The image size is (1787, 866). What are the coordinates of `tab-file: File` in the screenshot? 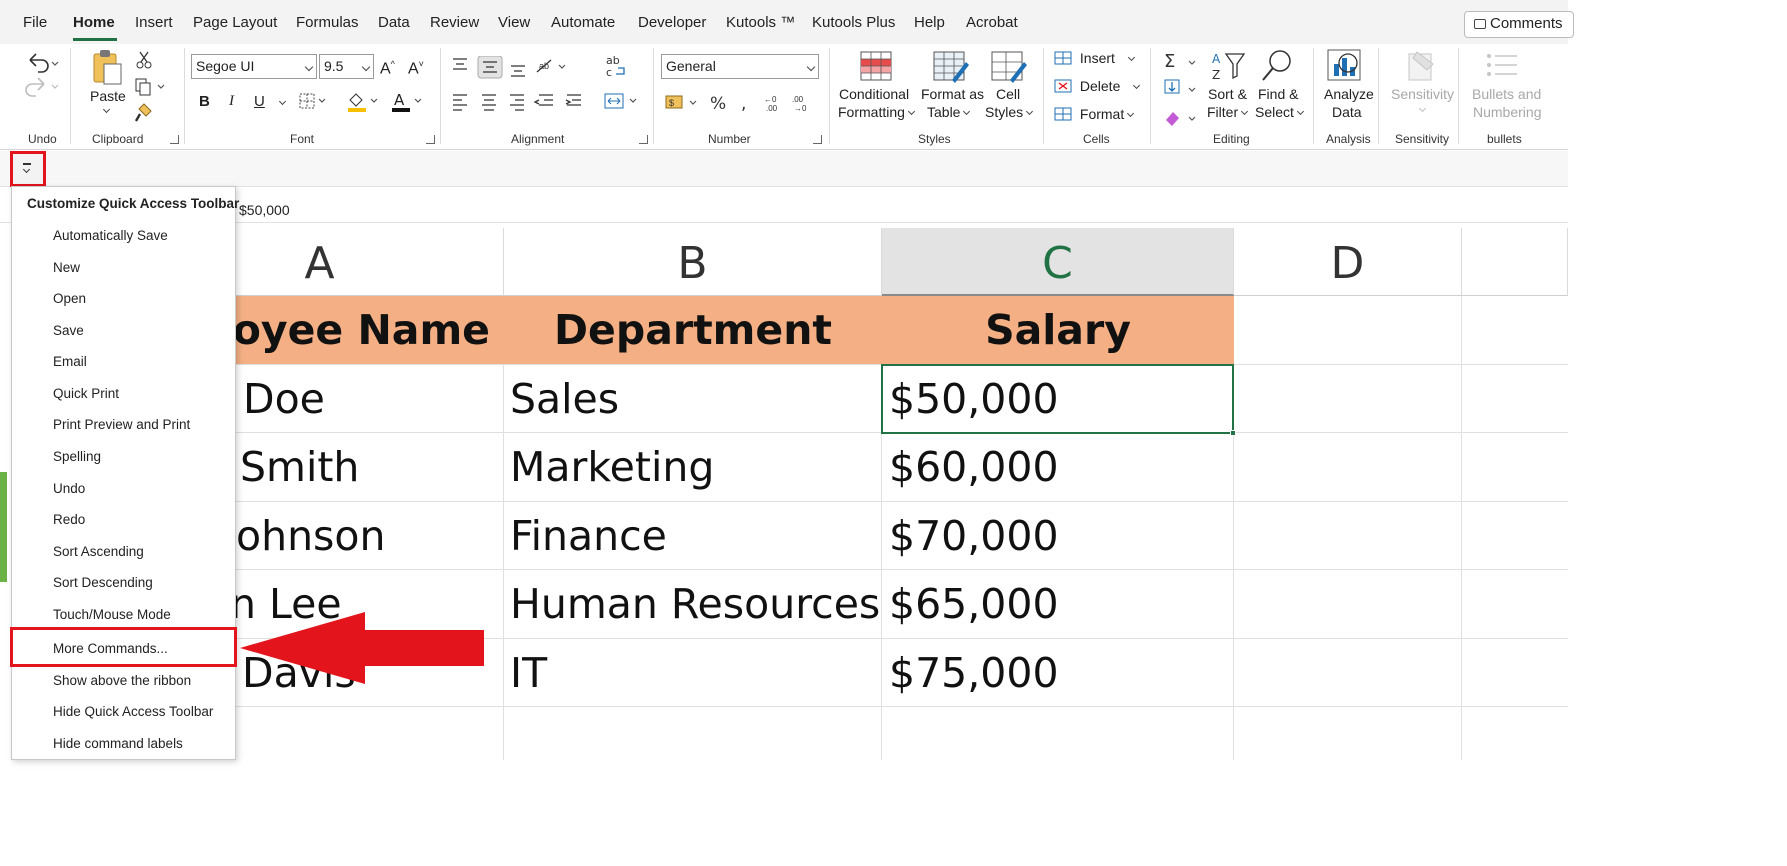 It's located at (35, 22).